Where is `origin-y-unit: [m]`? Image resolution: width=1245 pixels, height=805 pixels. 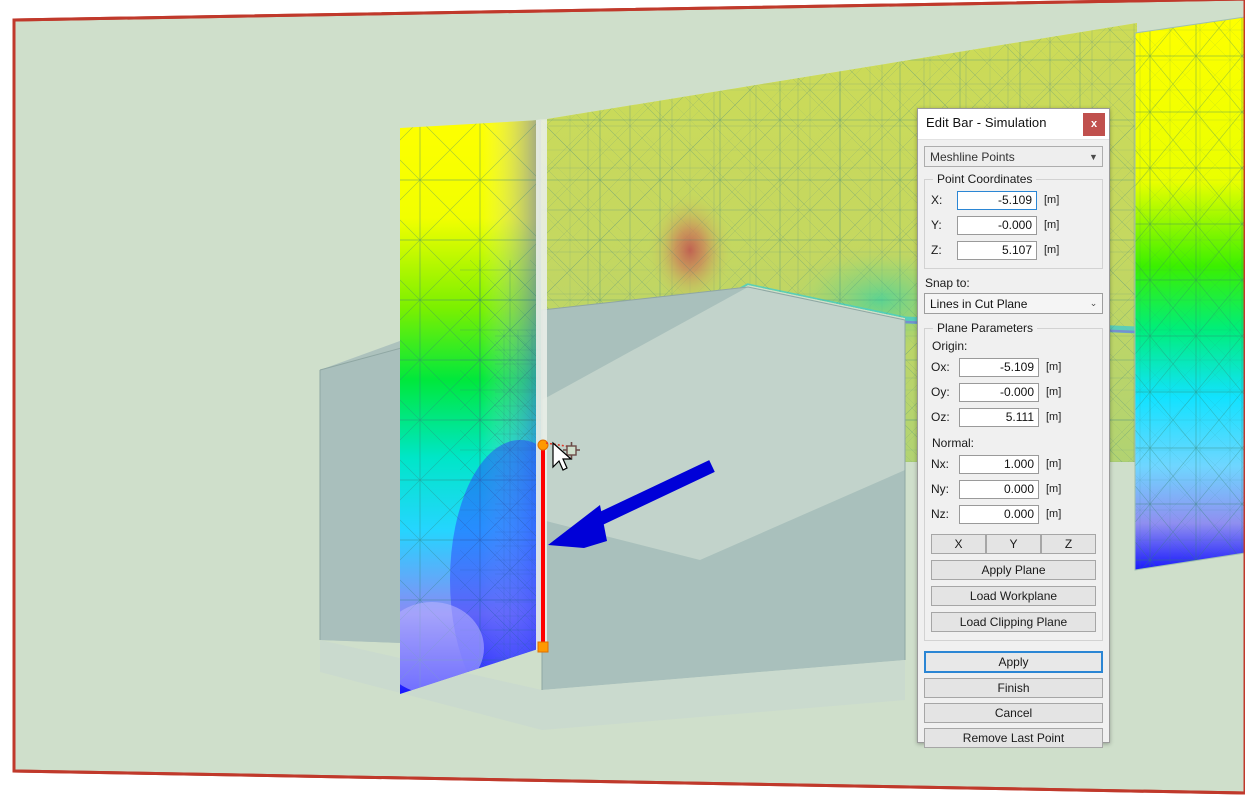 origin-y-unit: [m] is located at coordinates (1054, 392).